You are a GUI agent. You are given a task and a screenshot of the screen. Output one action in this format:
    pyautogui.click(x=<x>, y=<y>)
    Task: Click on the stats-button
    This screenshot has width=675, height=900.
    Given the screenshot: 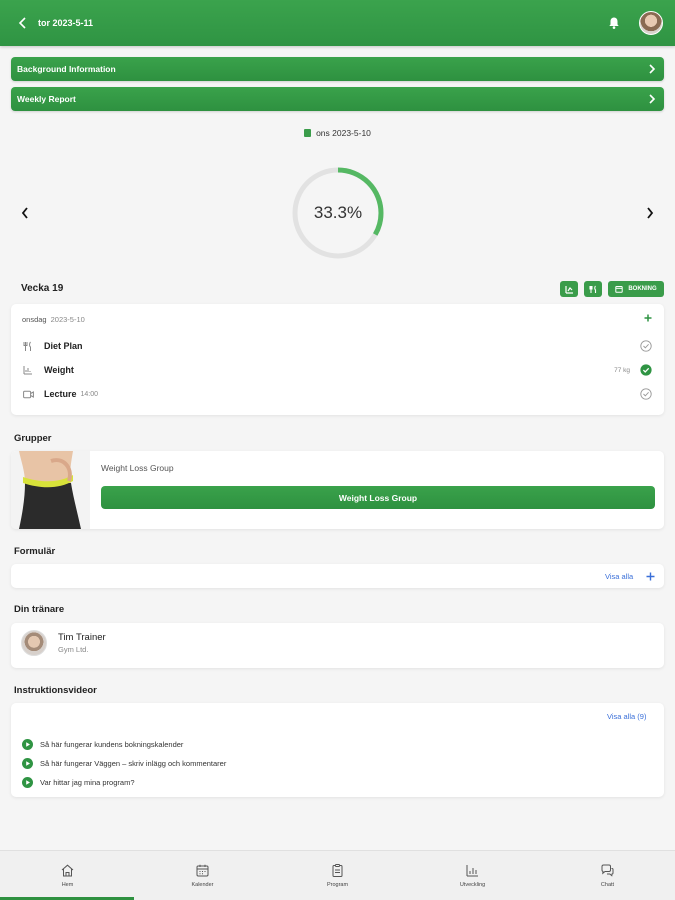 What is the action you would take?
    pyautogui.click(x=569, y=289)
    